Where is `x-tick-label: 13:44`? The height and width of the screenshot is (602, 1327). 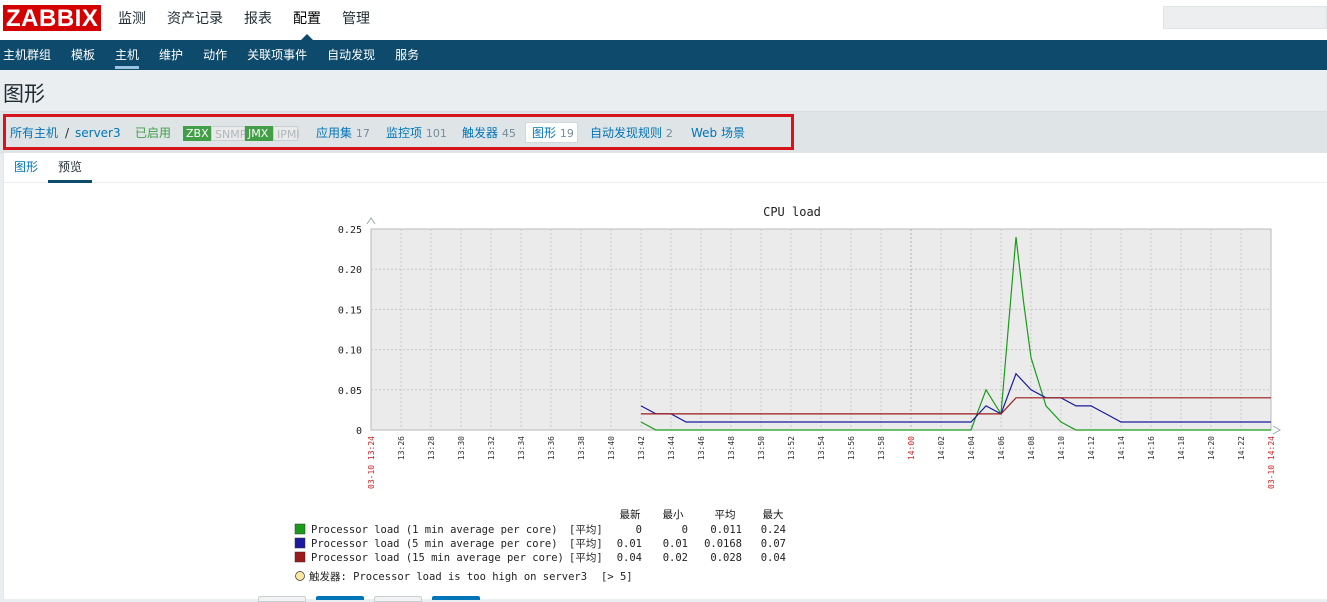
x-tick-label: 13:44 is located at coordinates (671, 448).